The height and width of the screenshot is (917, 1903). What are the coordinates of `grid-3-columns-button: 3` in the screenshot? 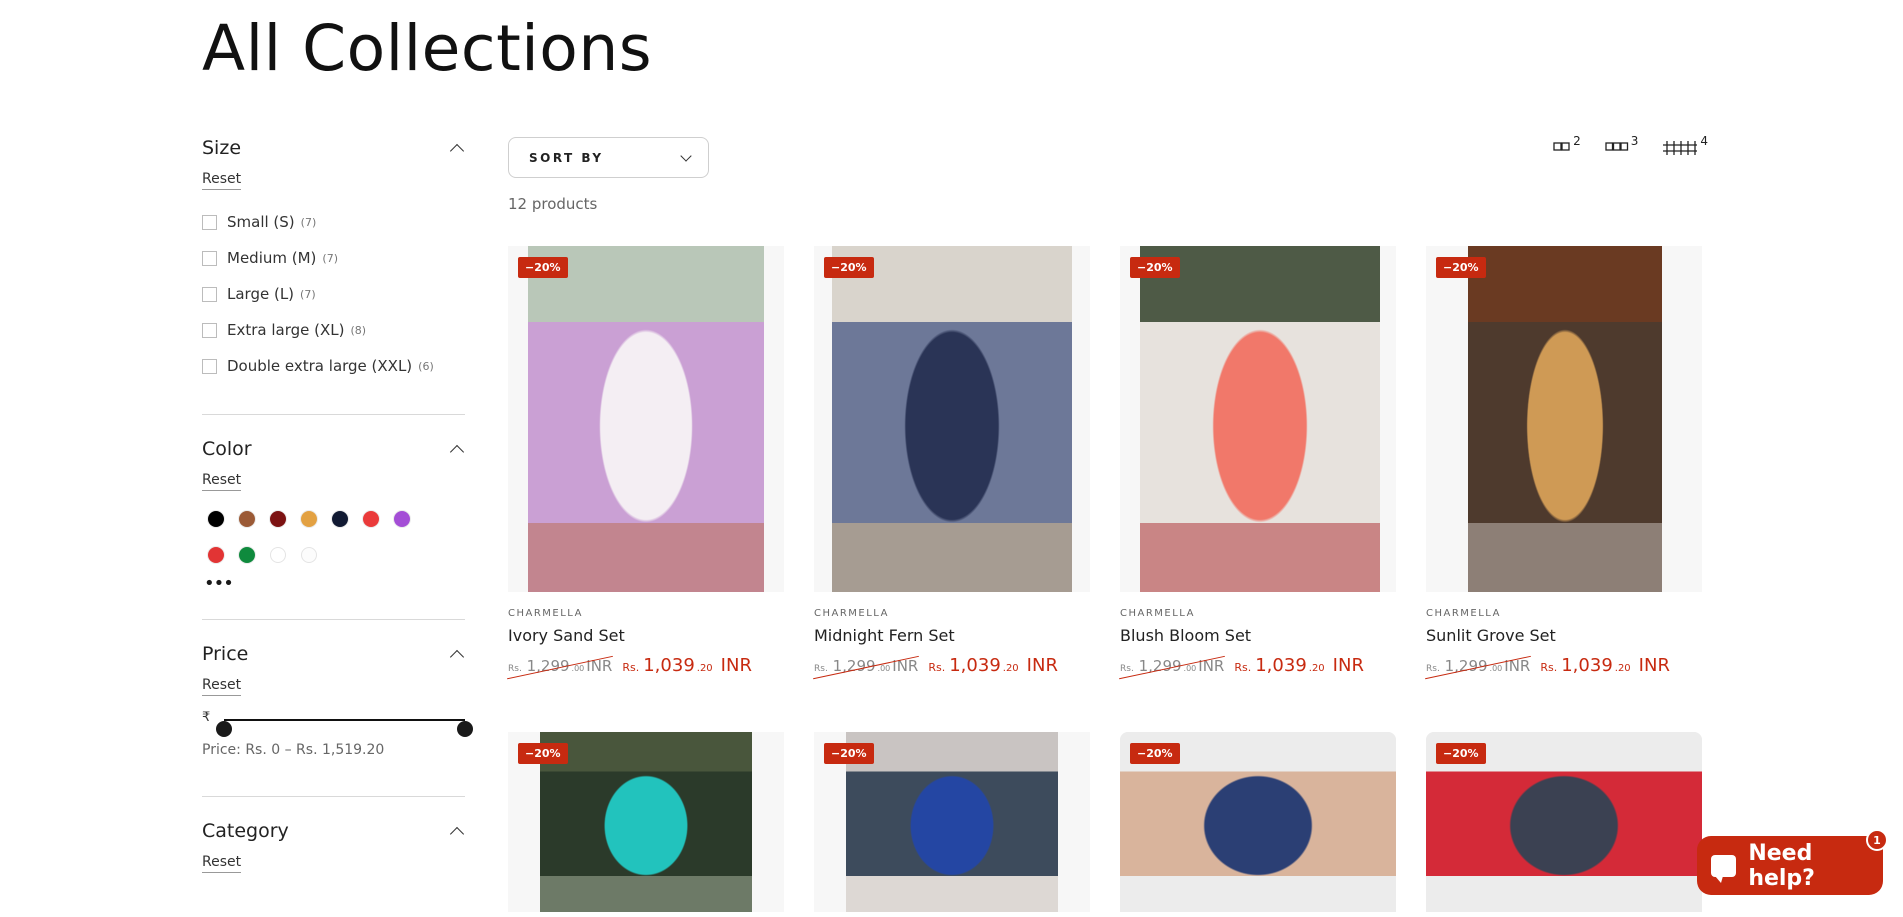 It's located at (1621, 145).